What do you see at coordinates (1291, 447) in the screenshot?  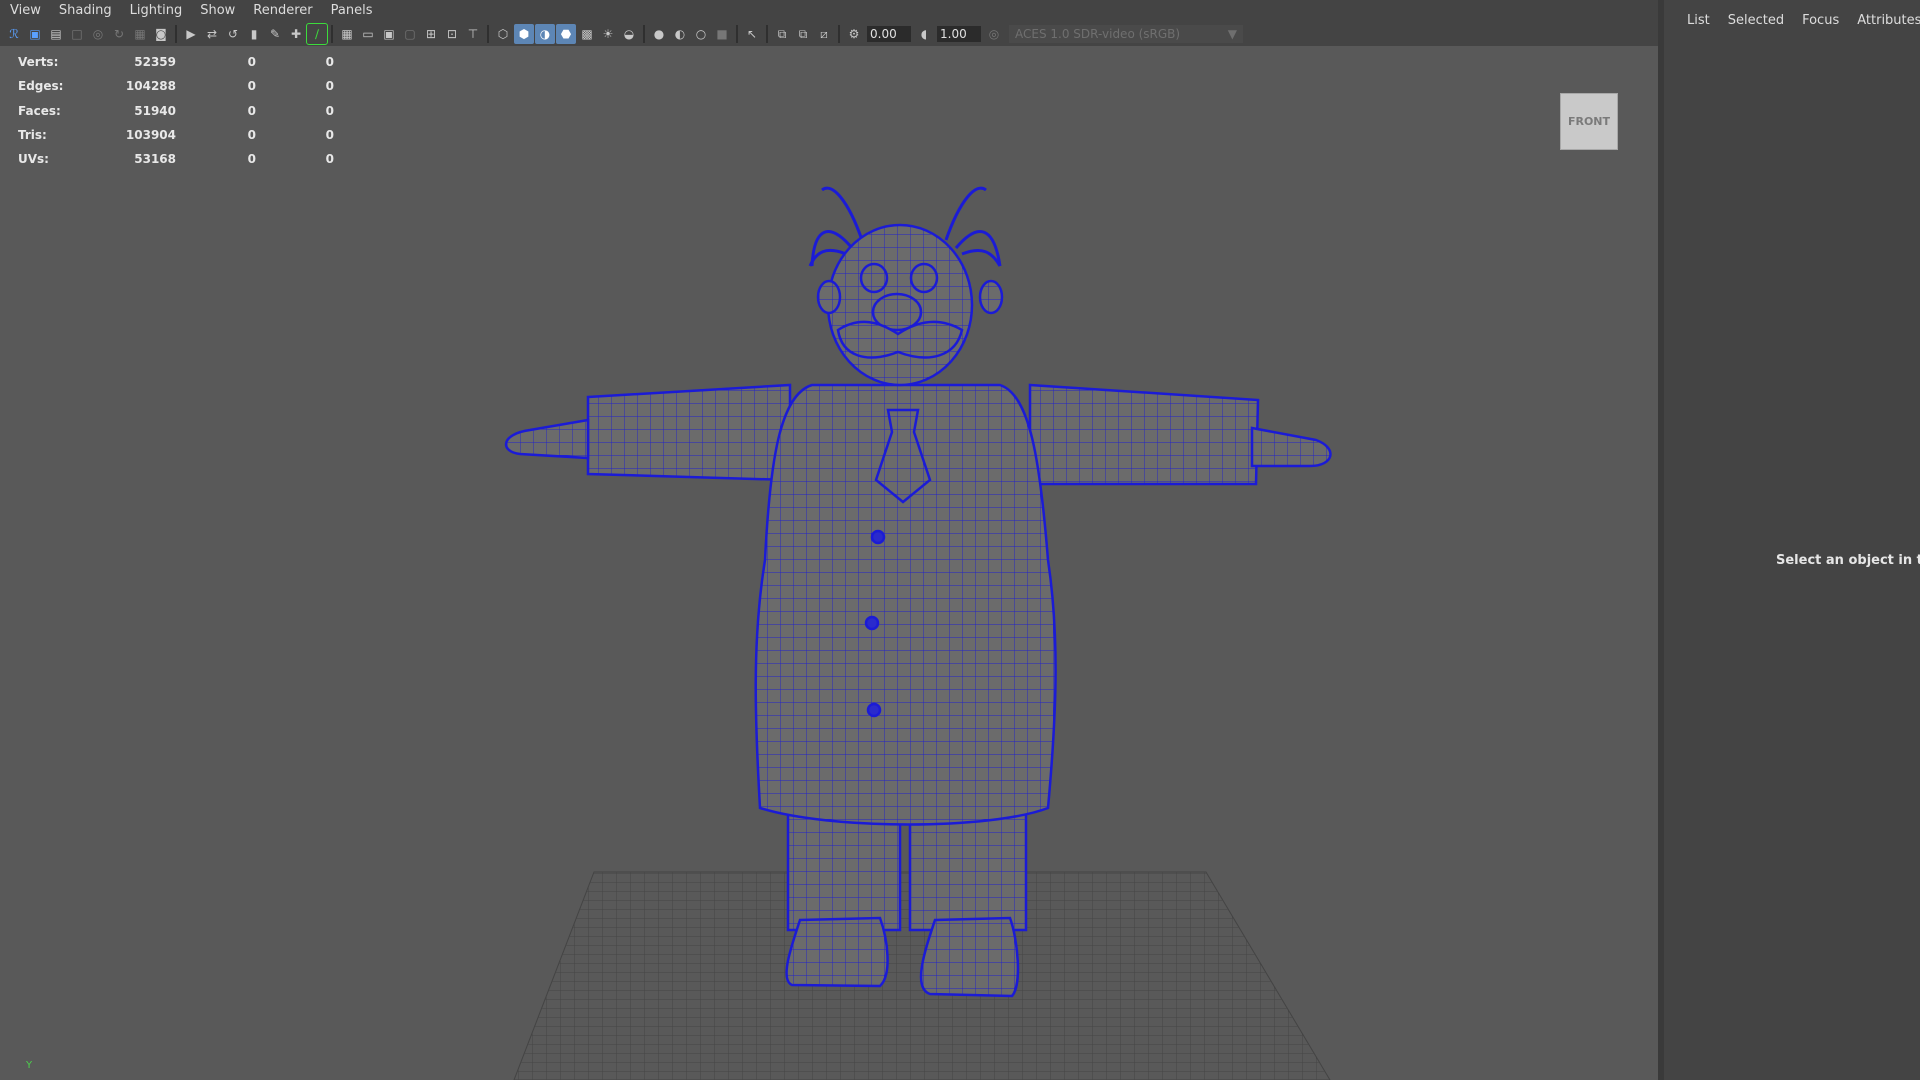 I see `right-hand` at bounding box center [1291, 447].